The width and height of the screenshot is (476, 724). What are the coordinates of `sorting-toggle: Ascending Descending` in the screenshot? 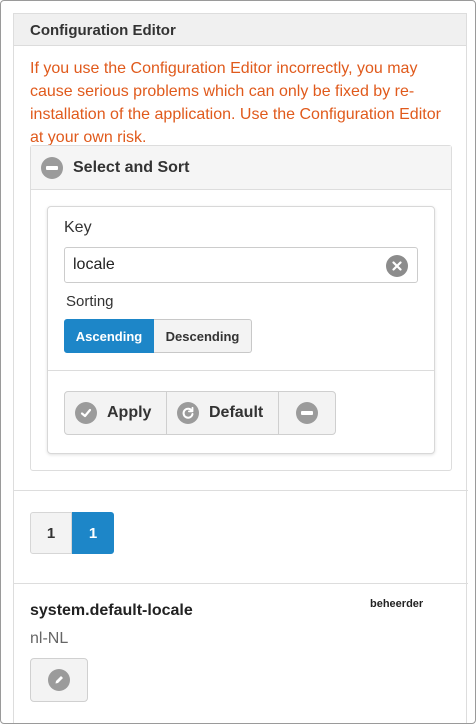 It's located at (158, 336).